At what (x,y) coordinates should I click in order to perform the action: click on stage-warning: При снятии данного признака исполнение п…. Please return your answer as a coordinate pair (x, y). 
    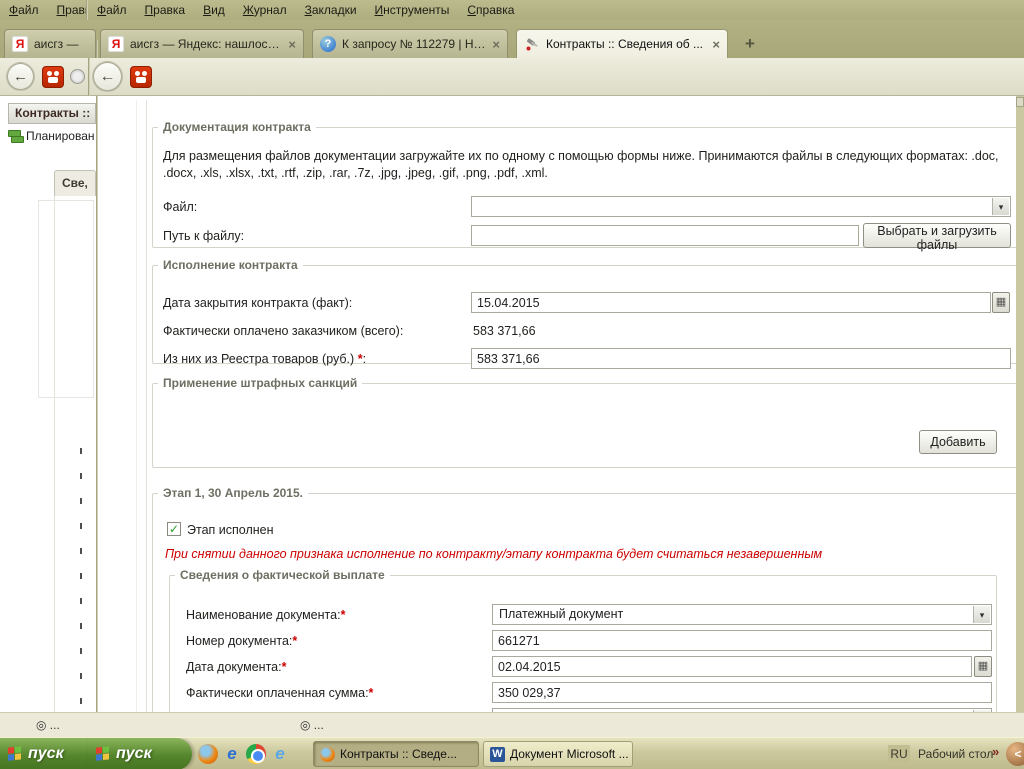
    Looking at the image, I should click on (494, 554).